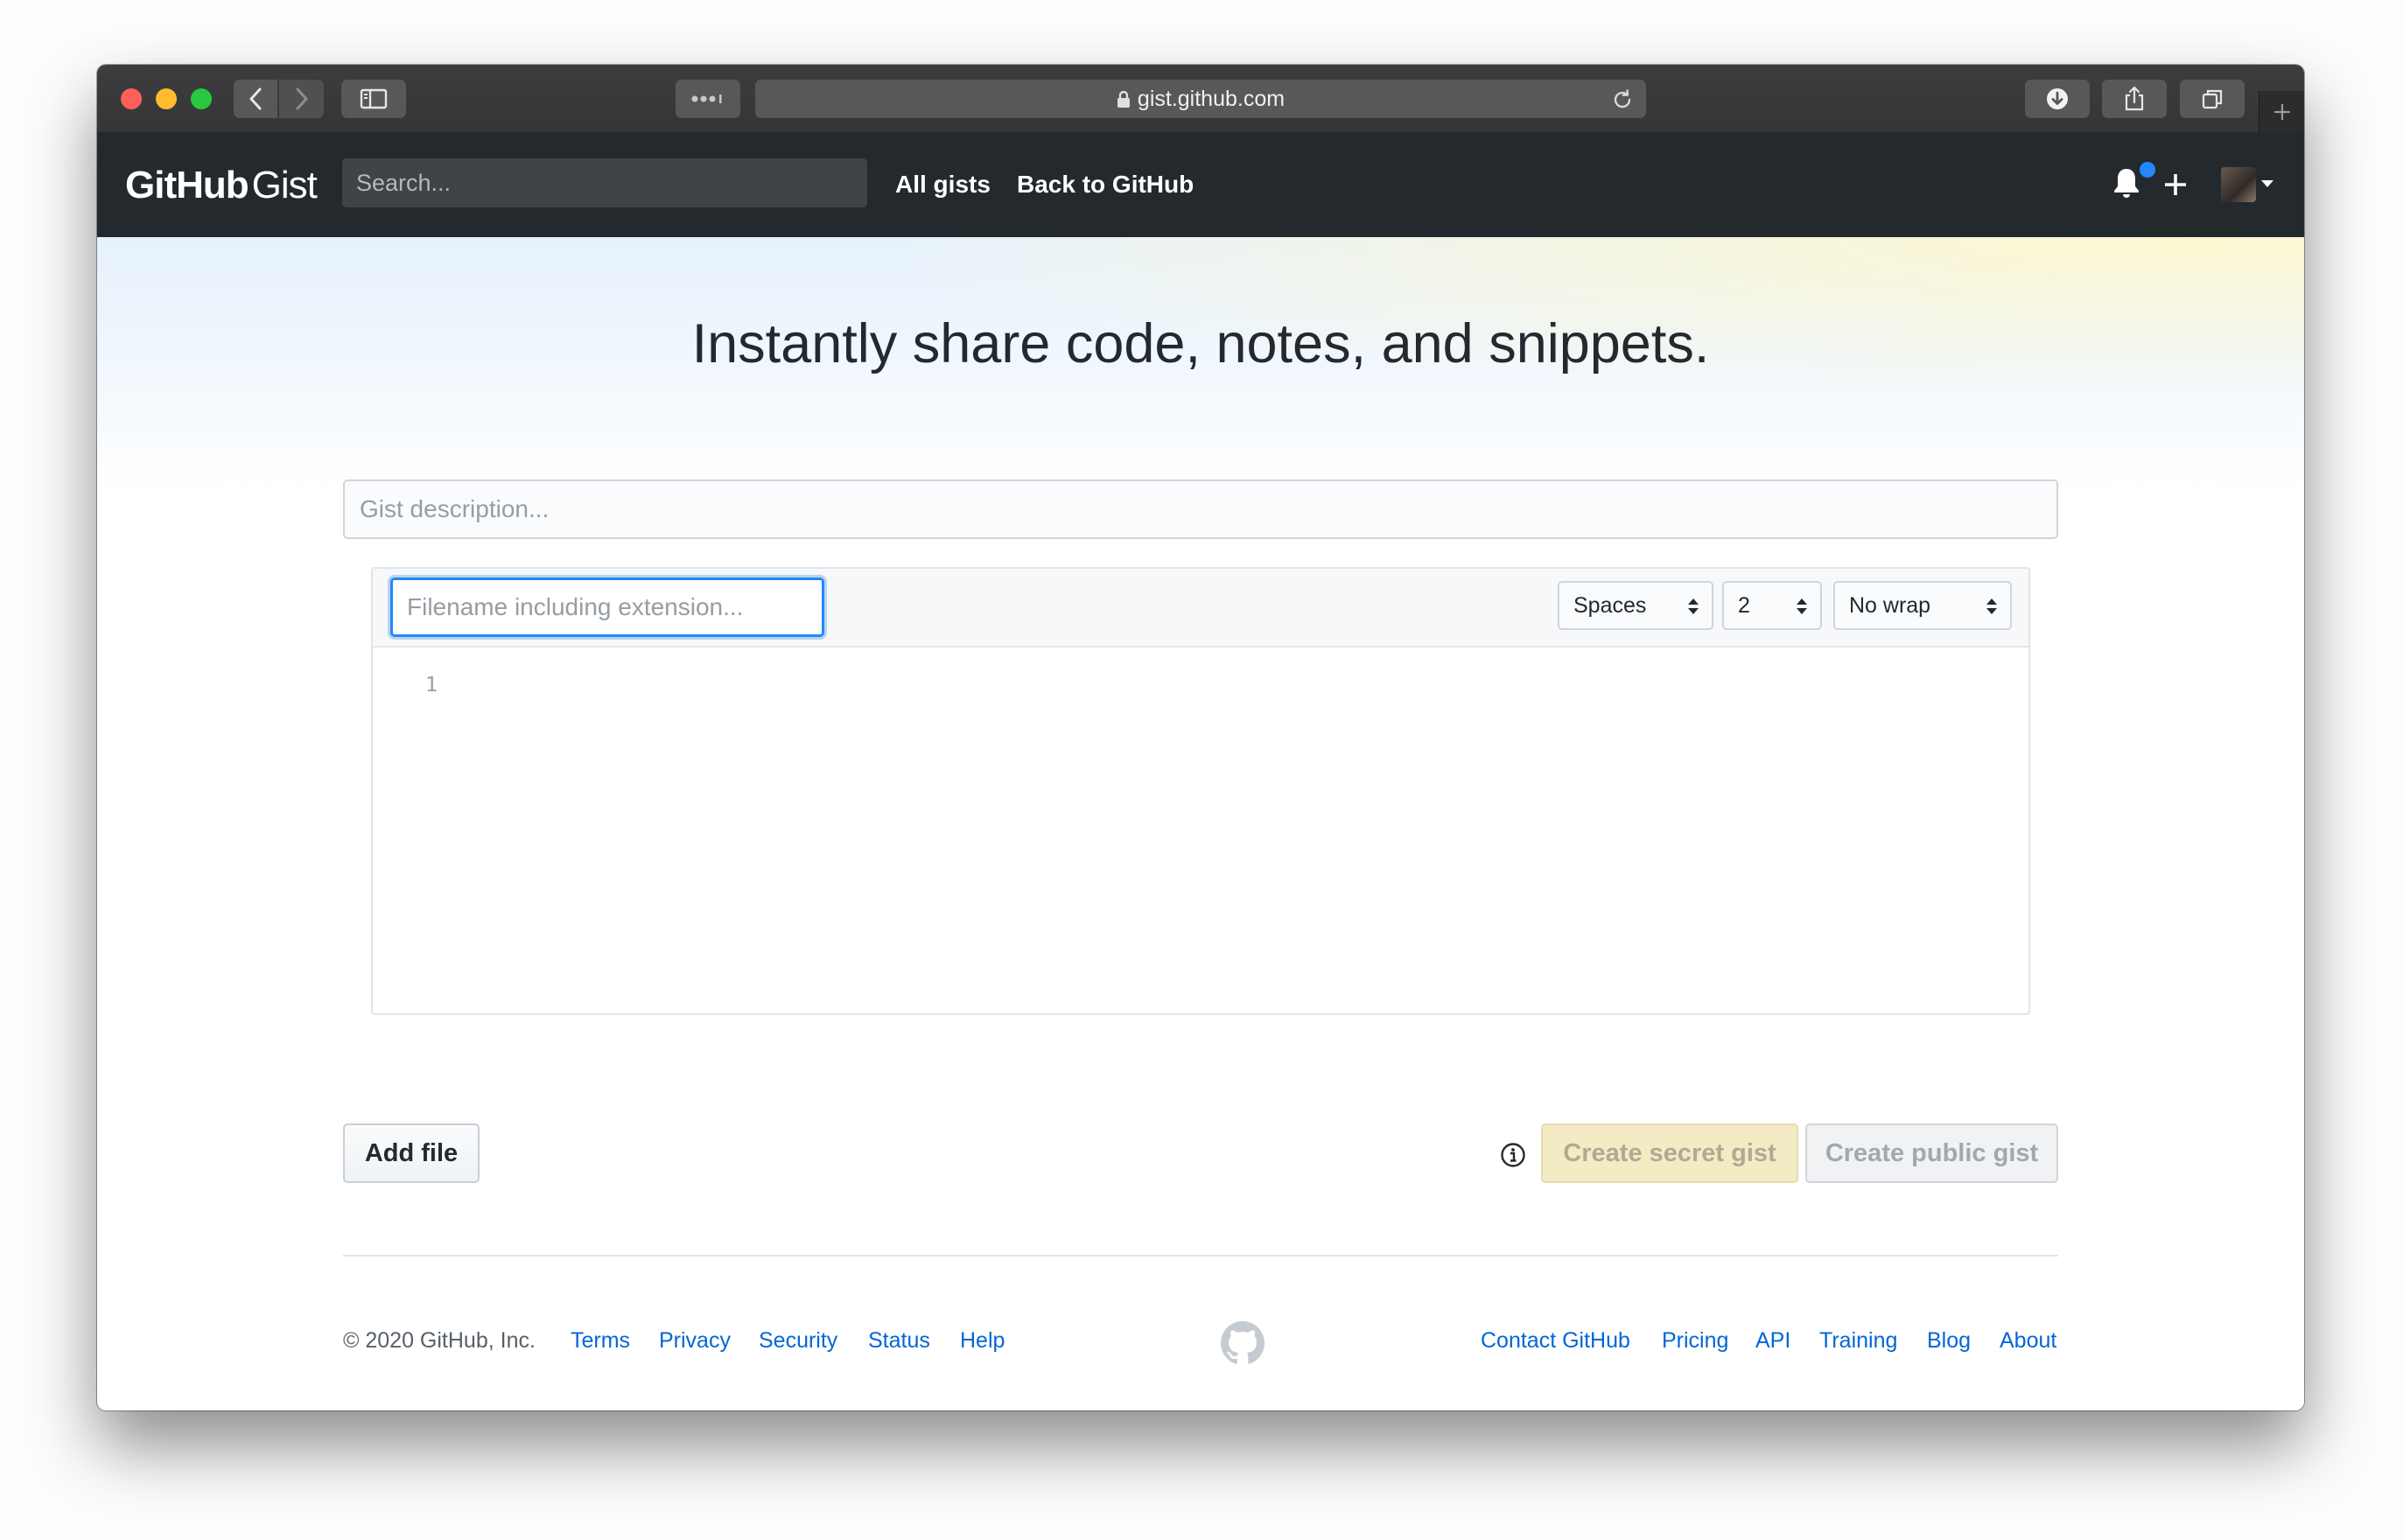  What do you see at coordinates (982, 1340) in the screenshot?
I see `footer-link-help: Help` at bounding box center [982, 1340].